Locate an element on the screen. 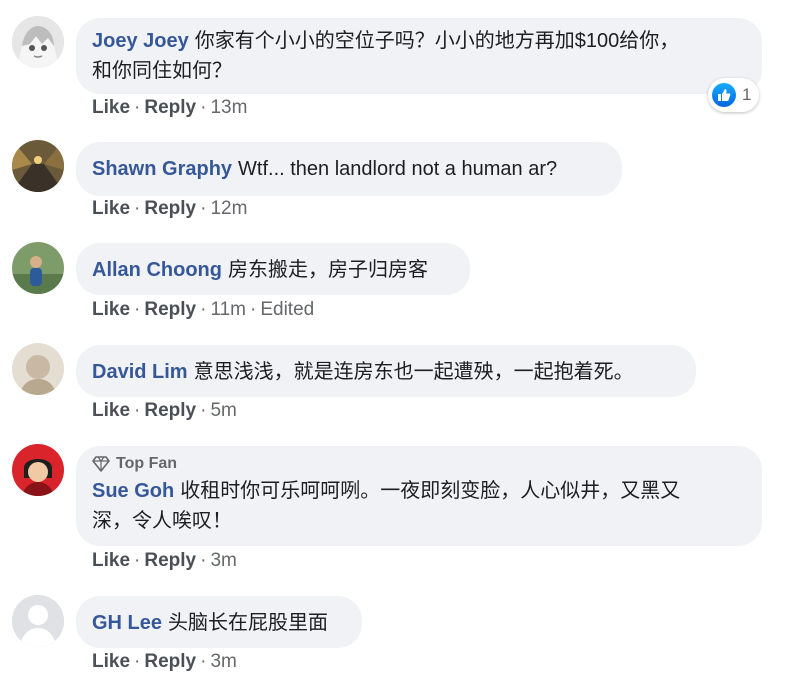 The width and height of the screenshot is (800, 684). comment-actions: Like · Reply · 13m is located at coordinates (169, 108).